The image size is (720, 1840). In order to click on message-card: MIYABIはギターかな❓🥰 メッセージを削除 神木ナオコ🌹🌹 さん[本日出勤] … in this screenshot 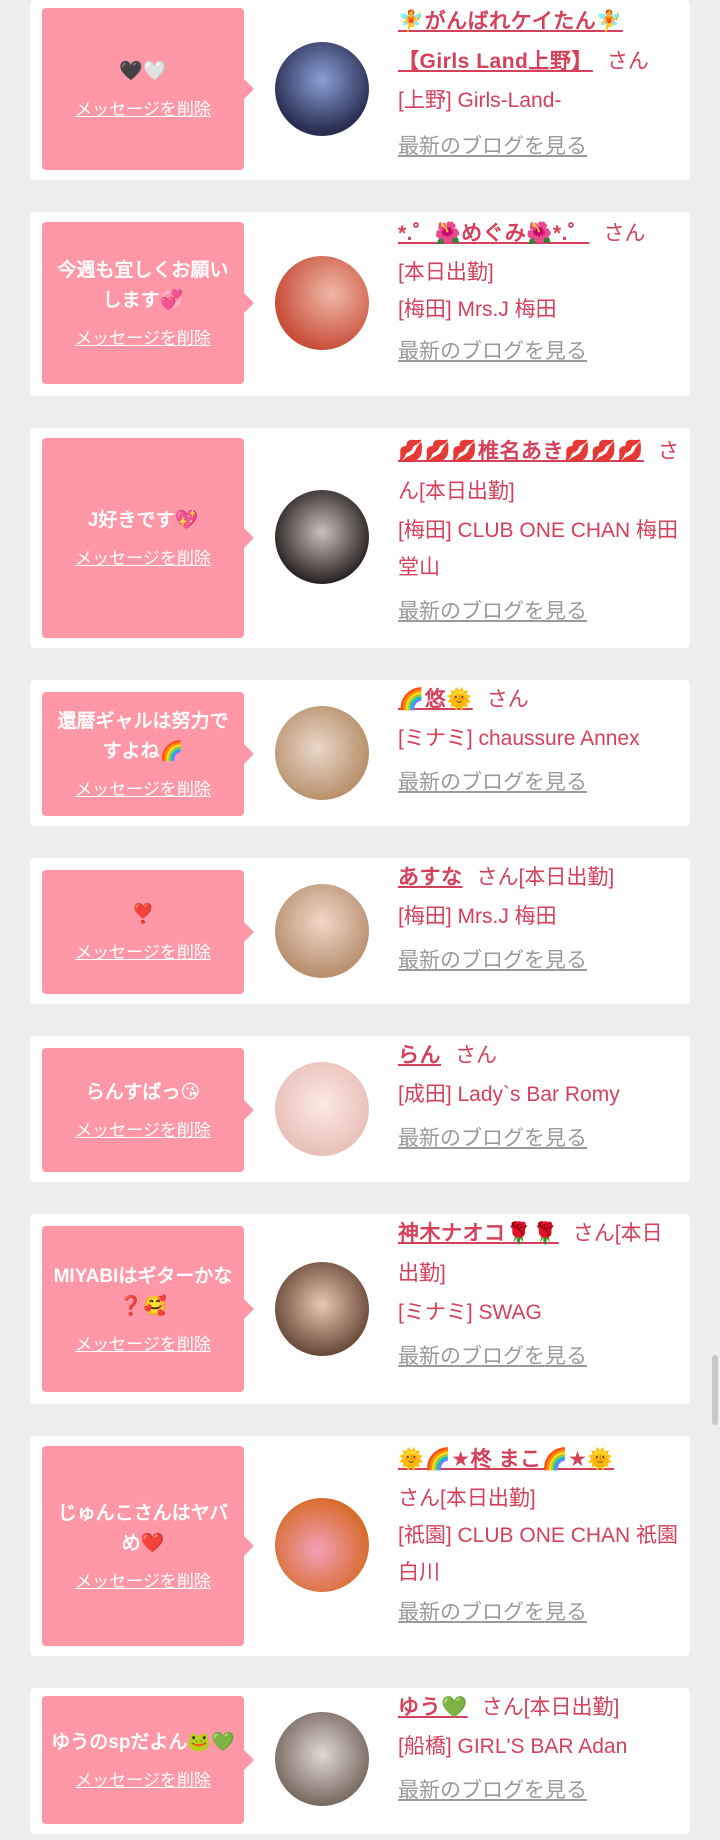, I will do `click(360, 1309)`.